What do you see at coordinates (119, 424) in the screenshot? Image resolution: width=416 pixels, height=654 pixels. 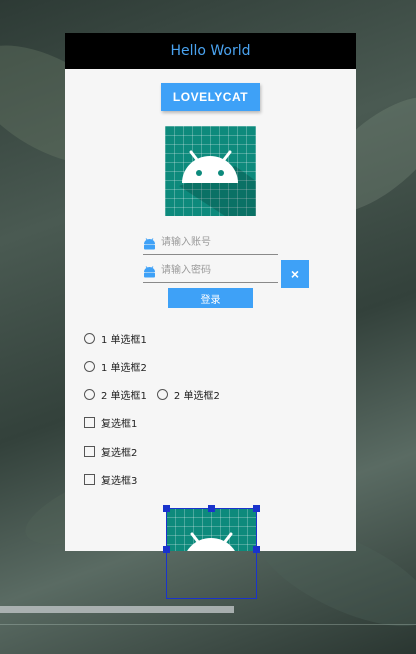 I see `checkbox-label: 复选框1` at bounding box center [119, 424].